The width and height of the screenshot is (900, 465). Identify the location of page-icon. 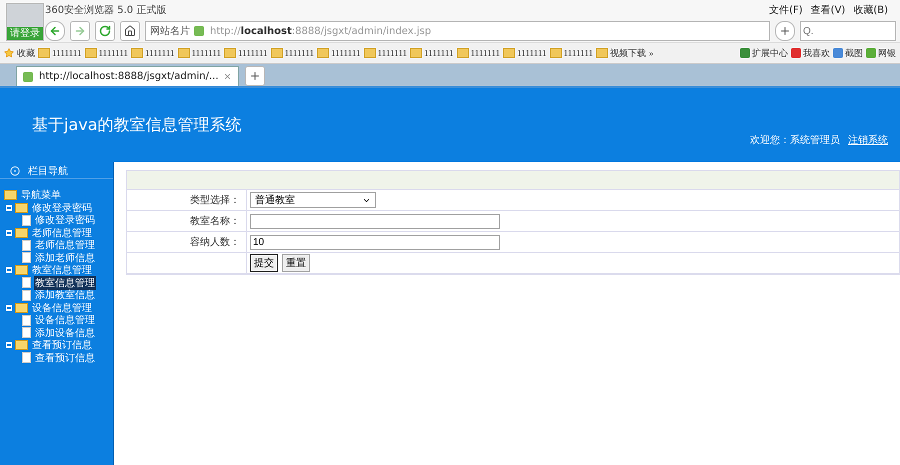
(199, 31).